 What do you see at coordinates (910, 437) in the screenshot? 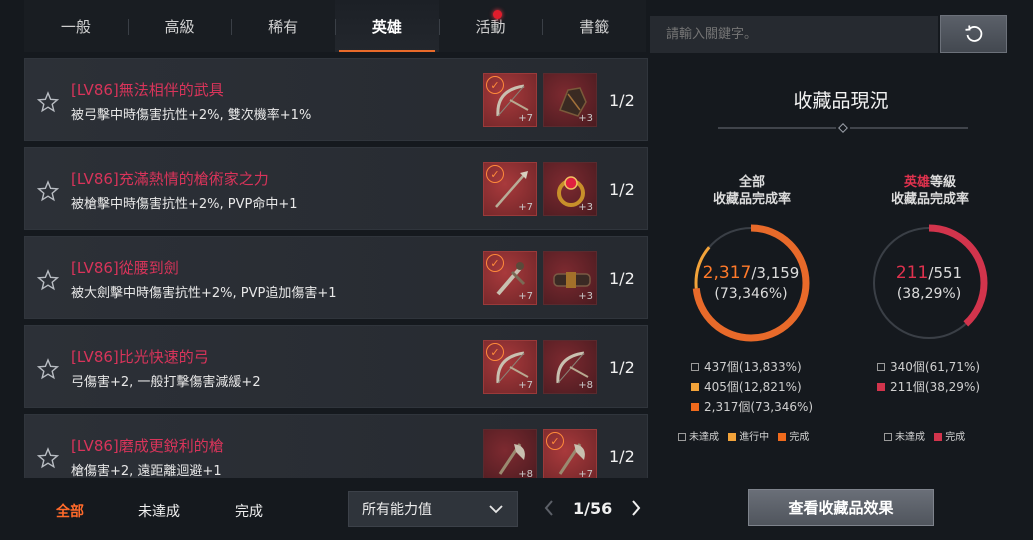
I see `key-incomplete: 未達成` at bounding box center [910, 437].